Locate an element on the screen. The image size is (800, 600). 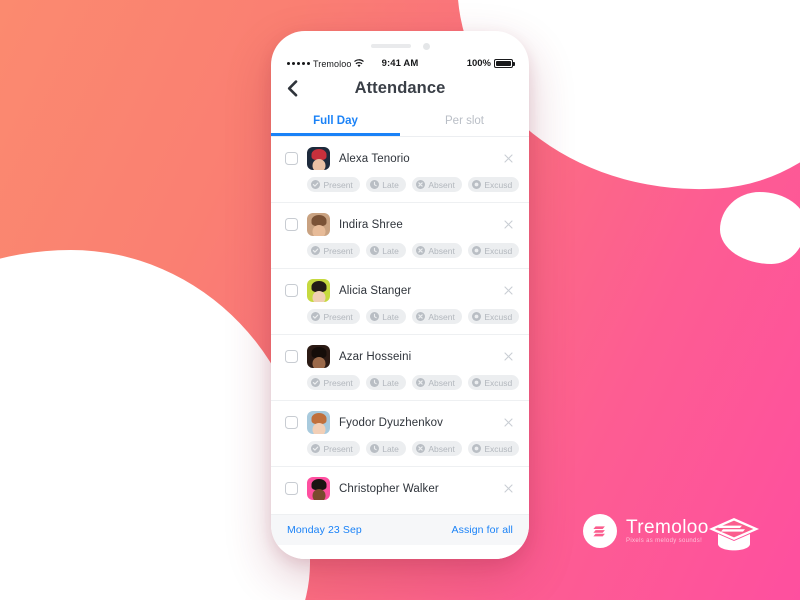
status-chip-label: Absent is located at coordinates (441, 184).